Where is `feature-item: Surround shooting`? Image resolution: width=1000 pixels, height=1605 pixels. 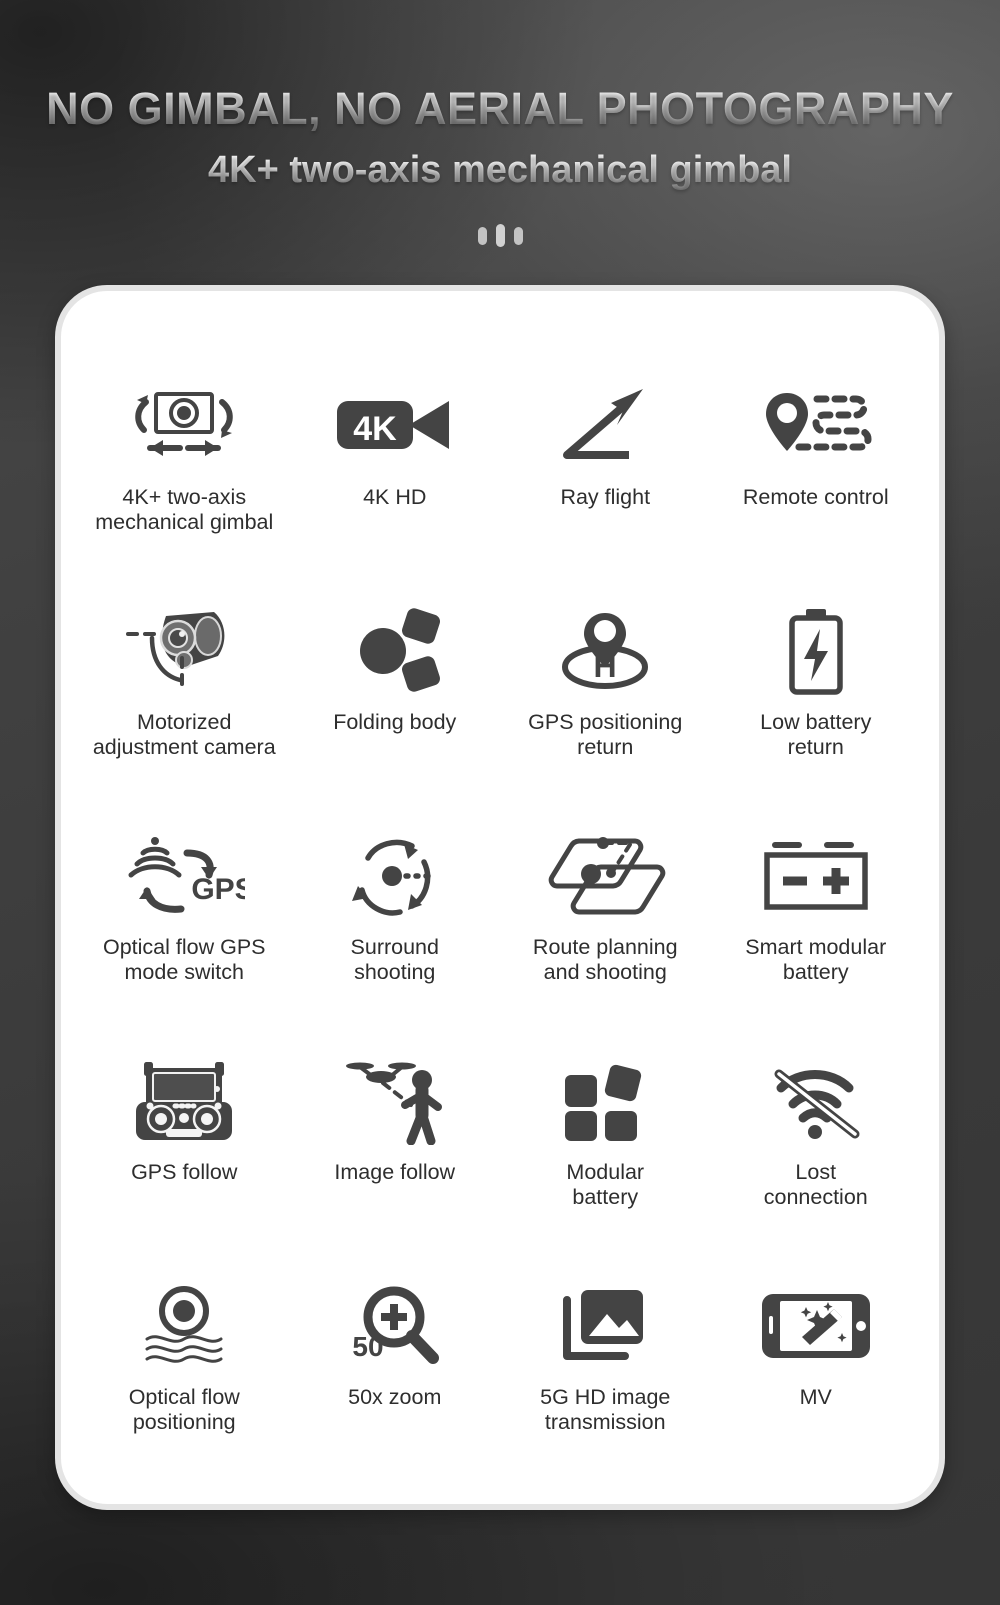 feature-item: Surround shooting is located at coordinates (395, 931).